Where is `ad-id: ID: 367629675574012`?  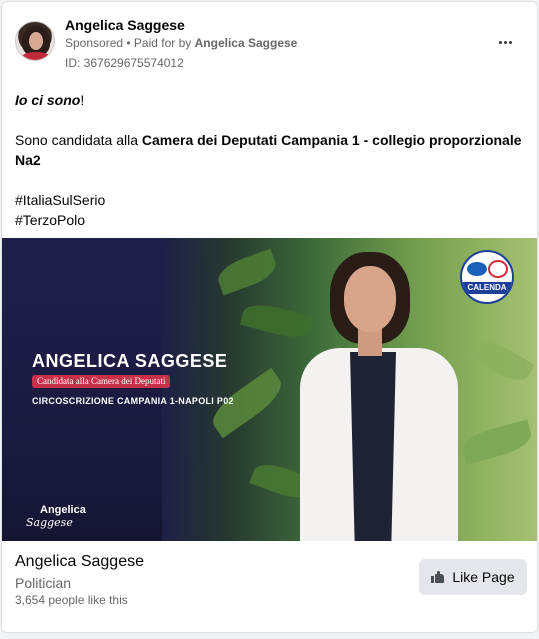
ad-id: ID: 367629675574012 is located at coordinates (124, 63).